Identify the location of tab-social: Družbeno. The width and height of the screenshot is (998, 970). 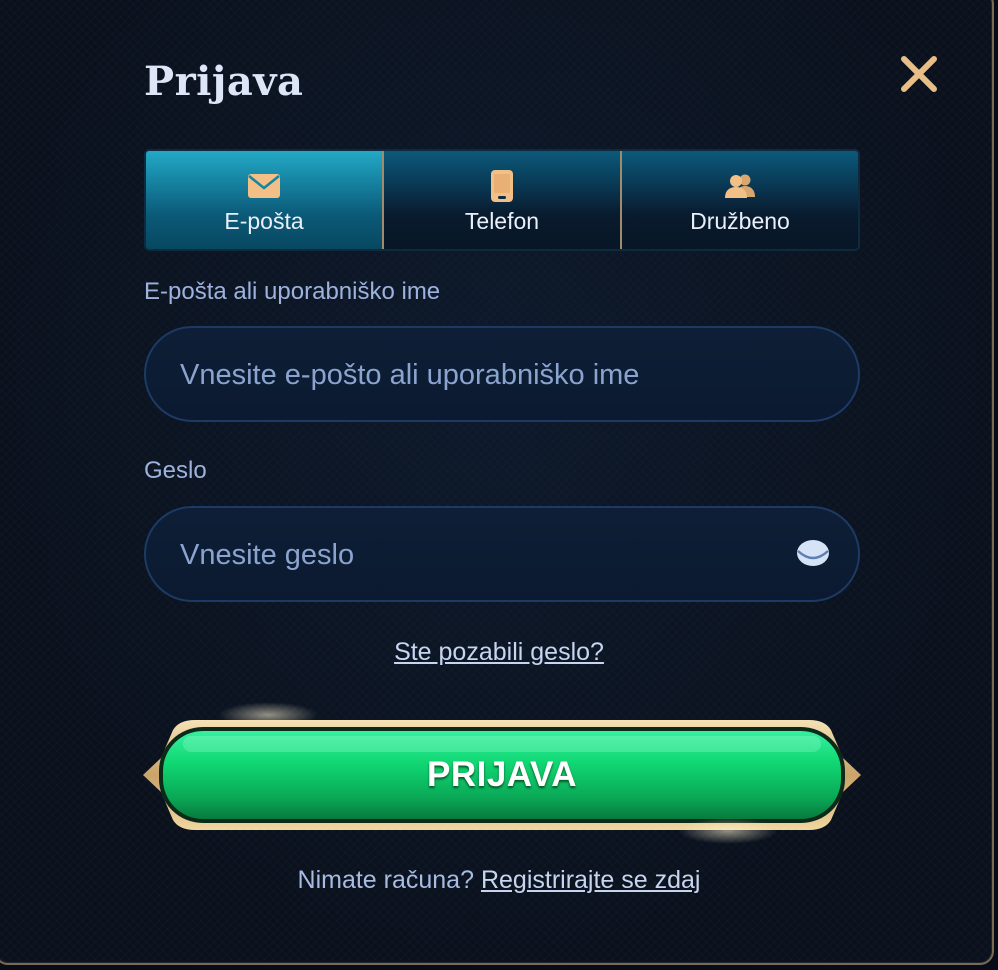
(739, 200).